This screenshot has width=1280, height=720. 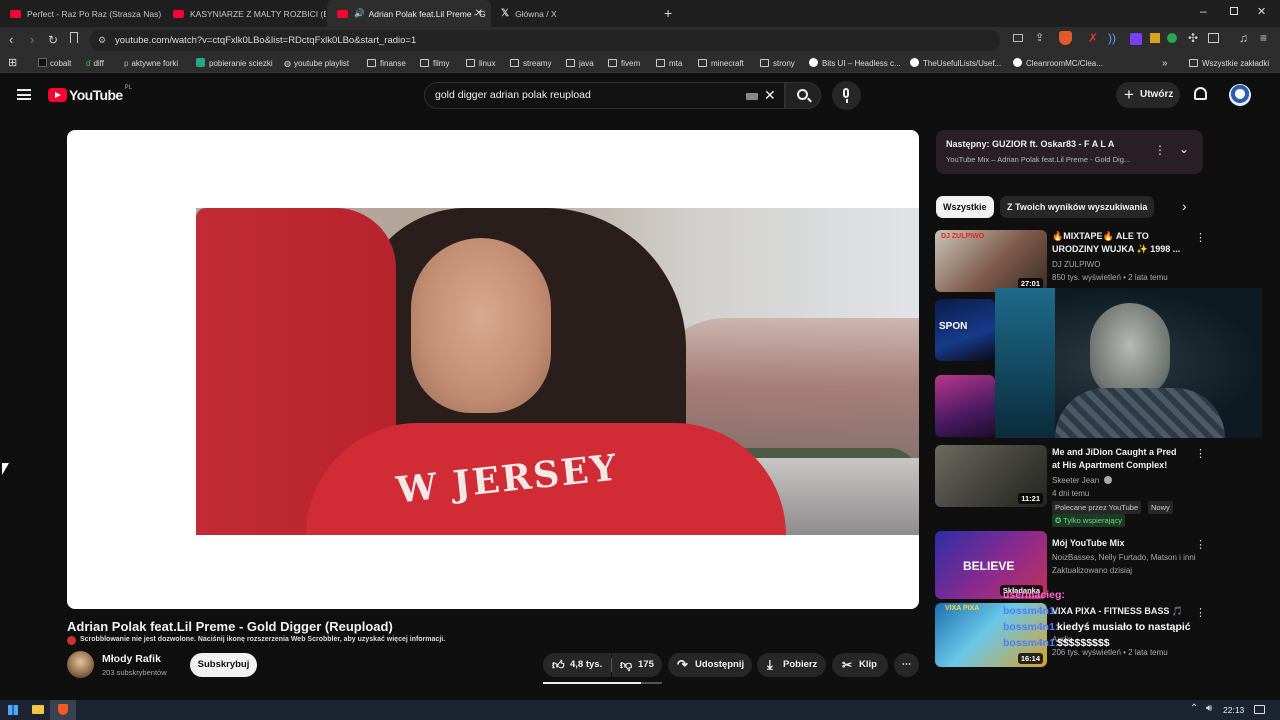 What do you see at coordinates (1119, 611) in the screenshot?
I see `recommendation-title: VIXA PIXA - FITNESS BASS 🎵` at bounding box center [1119, 611].